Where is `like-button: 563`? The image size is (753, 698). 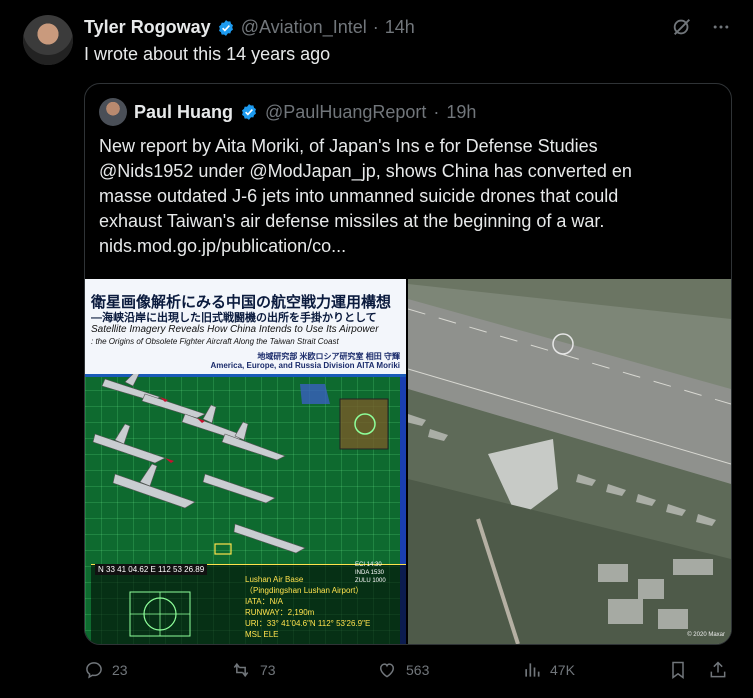
like-button: 563 is located at coordinates (402, 670).